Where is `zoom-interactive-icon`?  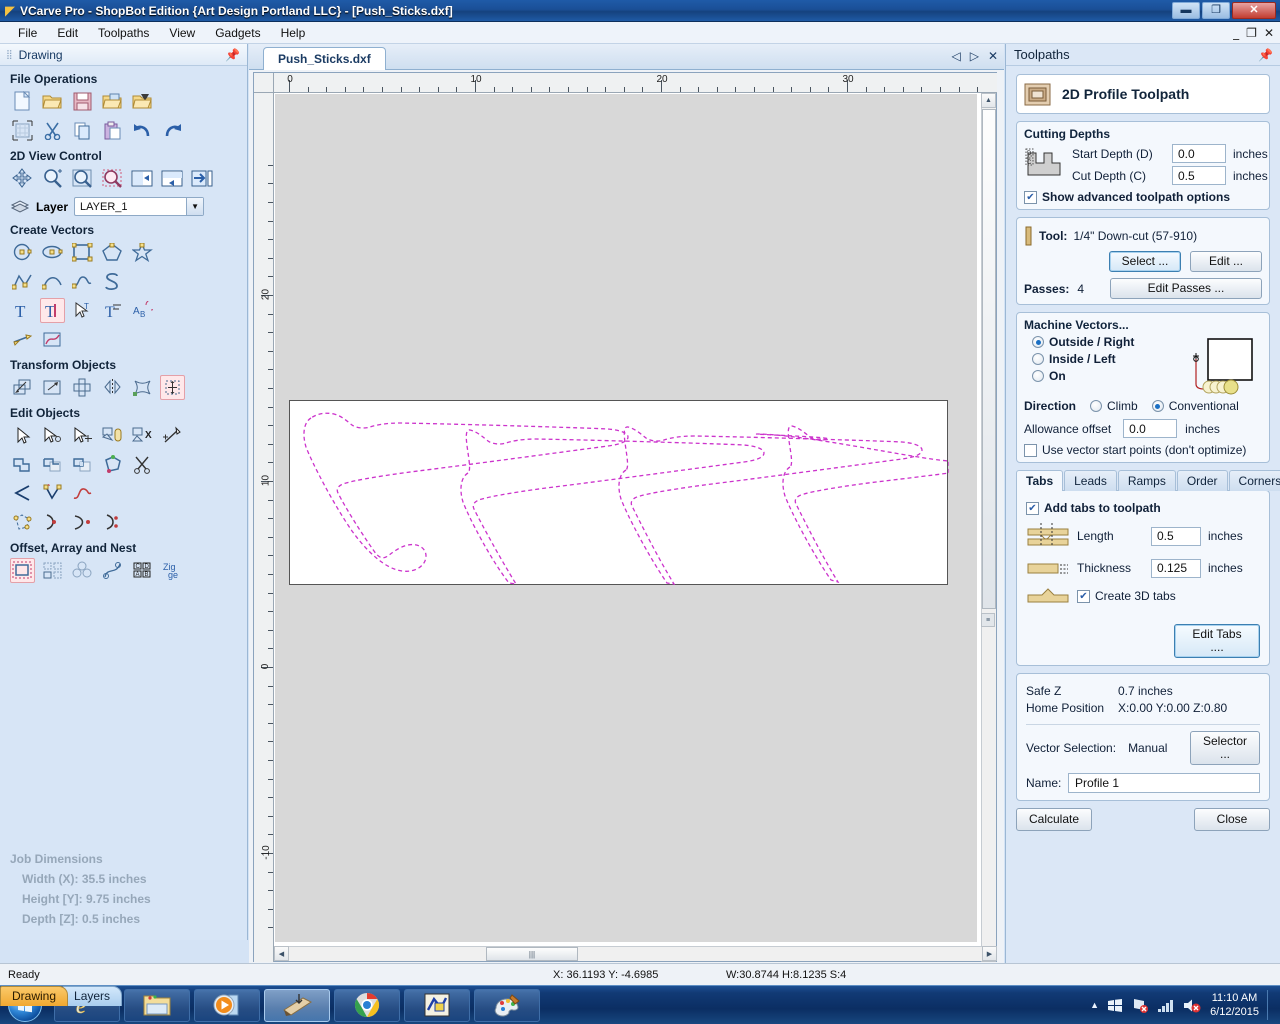
zoom-interactive-icon is located at coordinates (52, 178).